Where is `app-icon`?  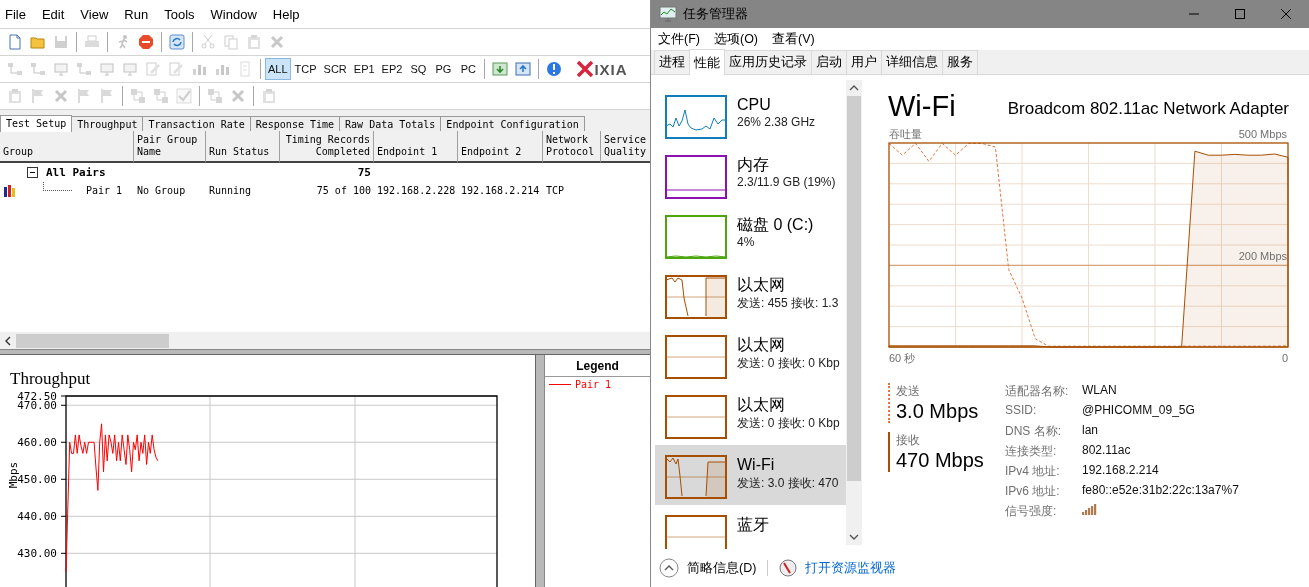 app-icon is located at coordinates (668, 14).